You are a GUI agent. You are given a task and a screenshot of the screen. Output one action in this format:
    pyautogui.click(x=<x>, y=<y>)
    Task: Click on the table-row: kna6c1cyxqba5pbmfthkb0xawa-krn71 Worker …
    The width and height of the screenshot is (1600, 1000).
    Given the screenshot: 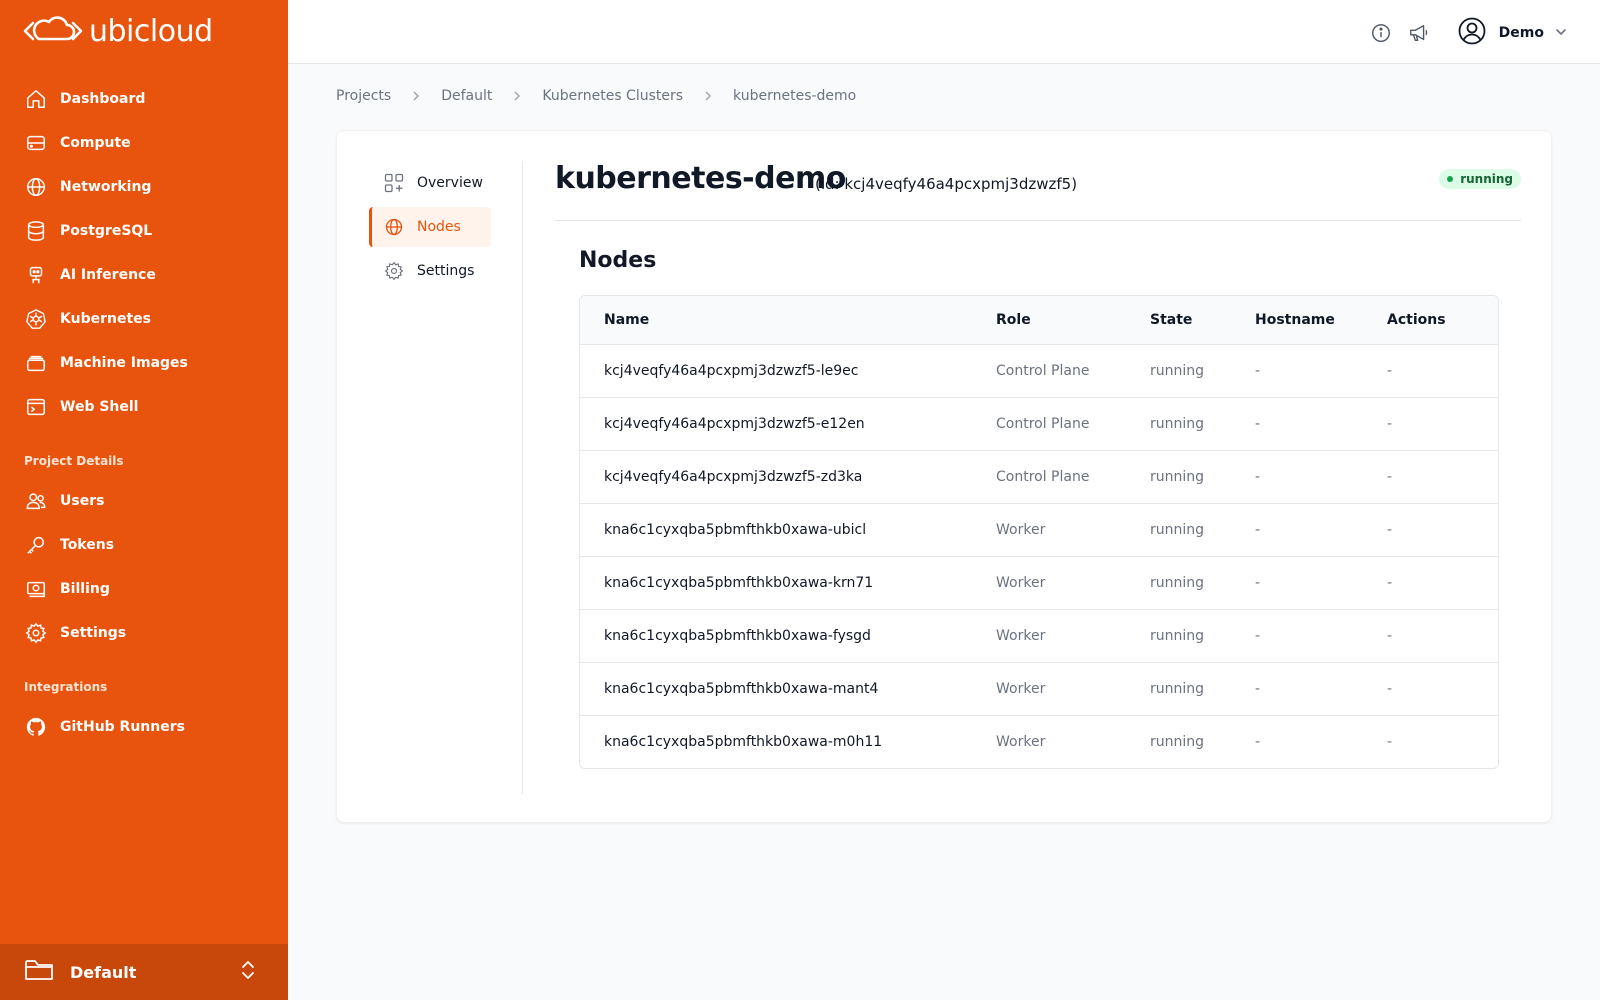 What is the action you would take?
    pyautogui.click(x=1039, y=583)
    